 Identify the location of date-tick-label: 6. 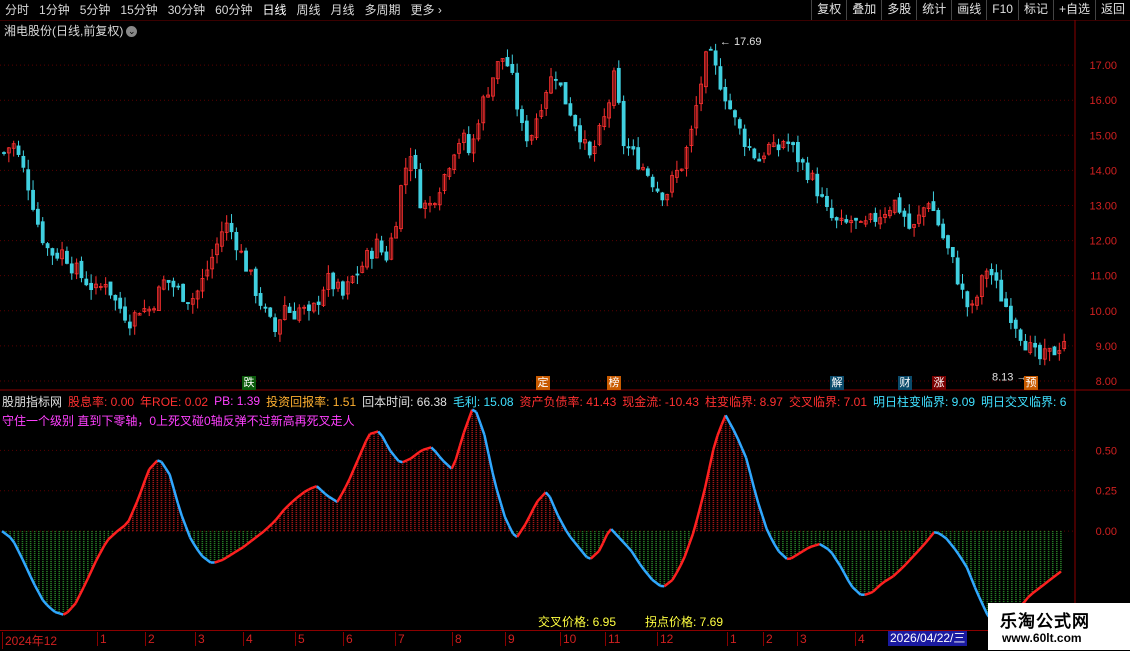
(348, 639).